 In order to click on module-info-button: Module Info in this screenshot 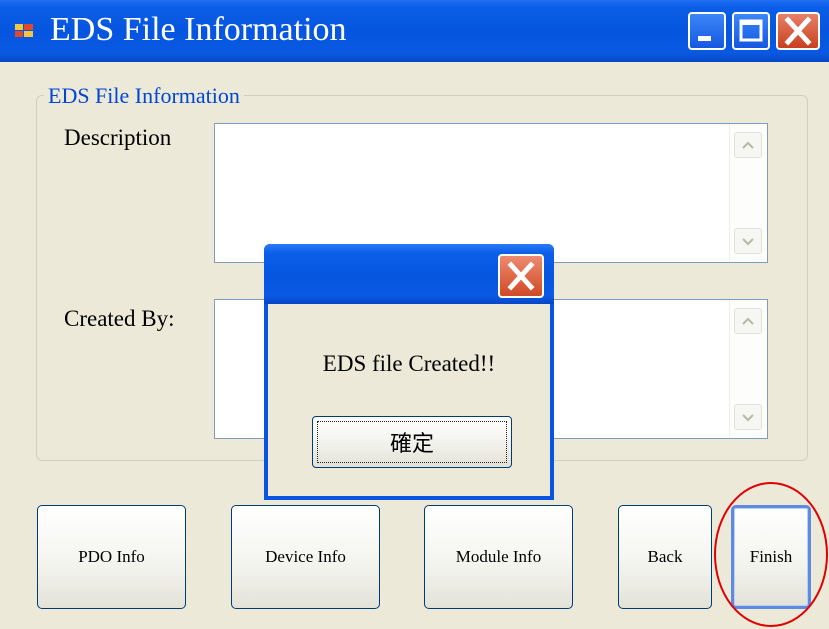, I will do `click(498, 557)`.